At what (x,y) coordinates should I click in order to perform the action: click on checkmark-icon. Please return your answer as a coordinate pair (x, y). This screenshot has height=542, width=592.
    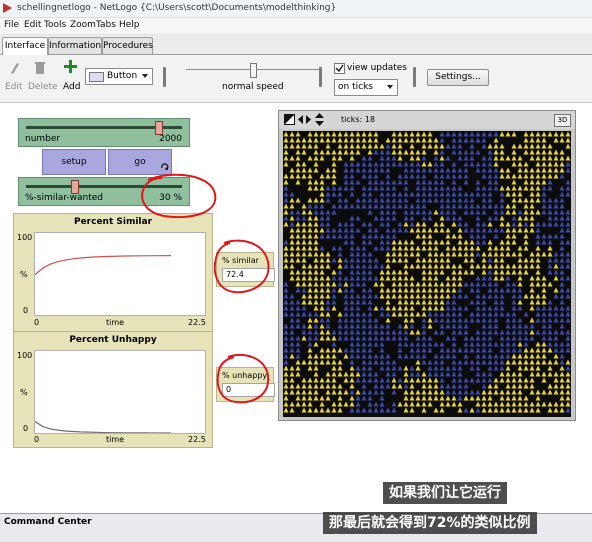
    Looking at the image, I should click on (339, 68).